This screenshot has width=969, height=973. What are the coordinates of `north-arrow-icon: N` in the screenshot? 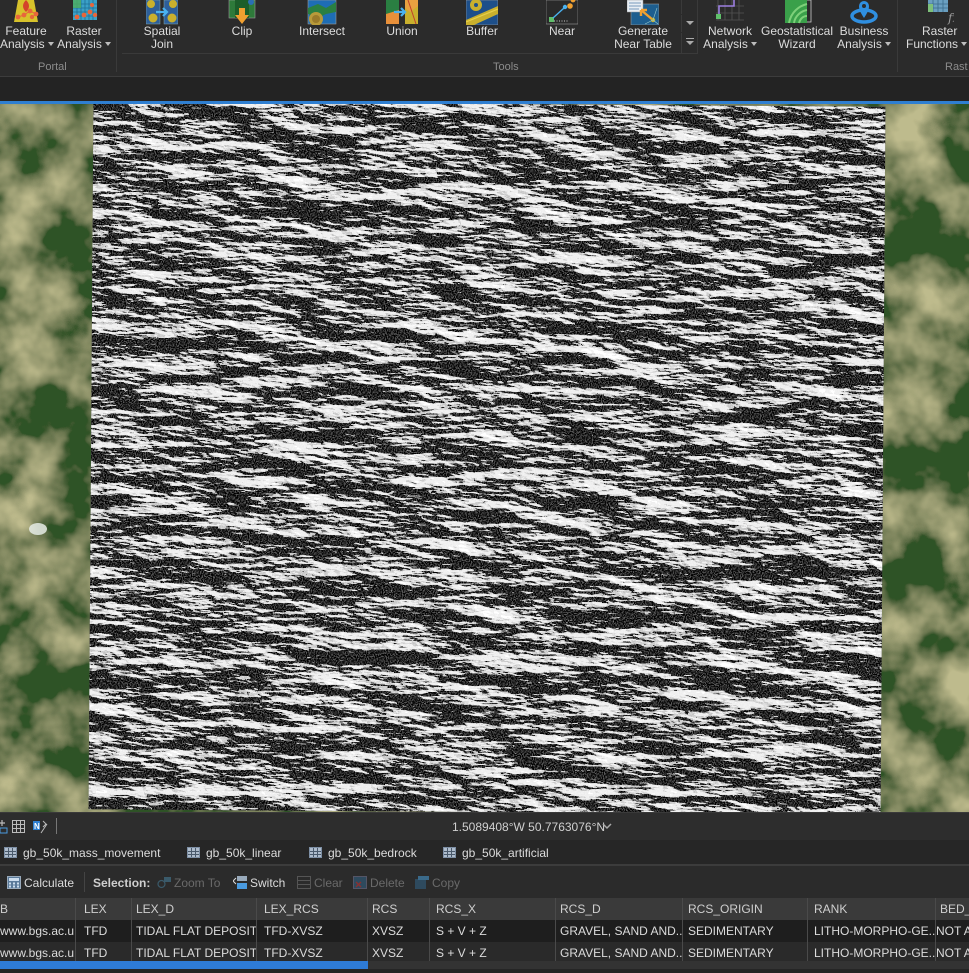 It's located at (41, 826).